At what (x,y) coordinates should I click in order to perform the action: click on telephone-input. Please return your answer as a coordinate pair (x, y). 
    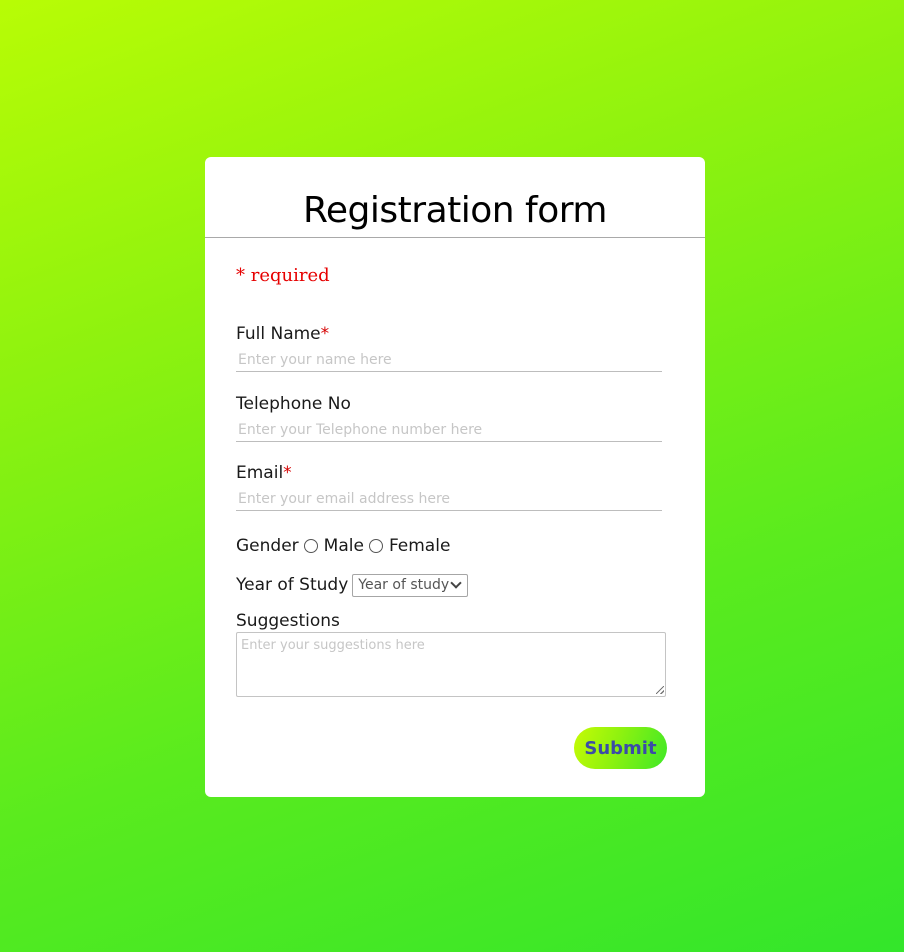
    Looking at the image, I should click on (449, 430).